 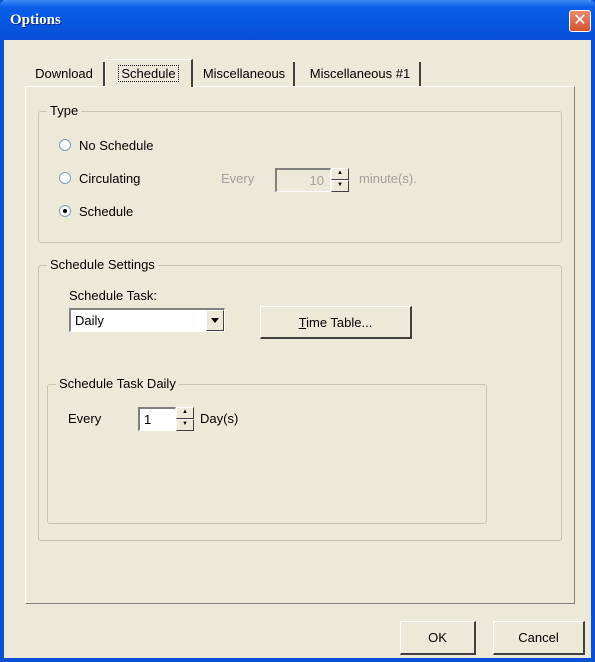 What do you see at coordinates (316, 180) in the screenshot?
I see `circulating-minutes-value: 10` at bounding box center [316, 180].